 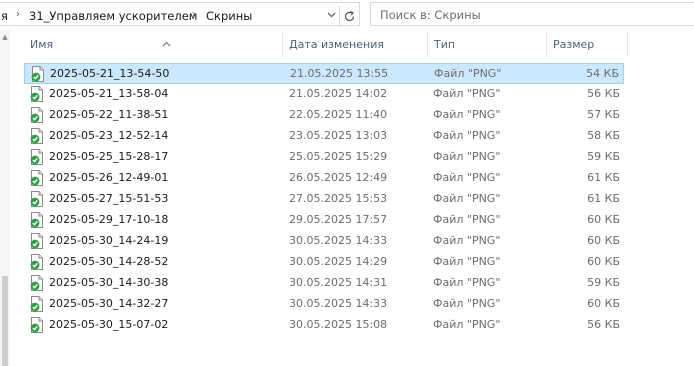 I want to click on file-name: 2025-05-30_14-28-52, so click(x=109, y=261).